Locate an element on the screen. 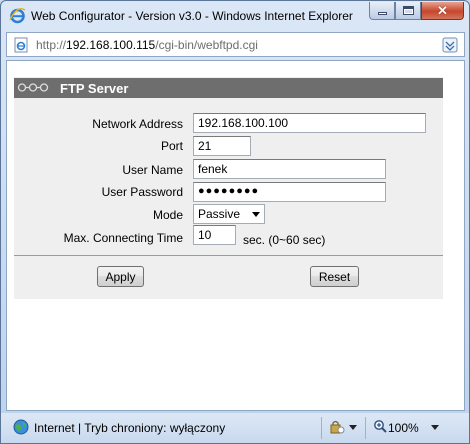  maximize-button is located at coordinates (408, 11).